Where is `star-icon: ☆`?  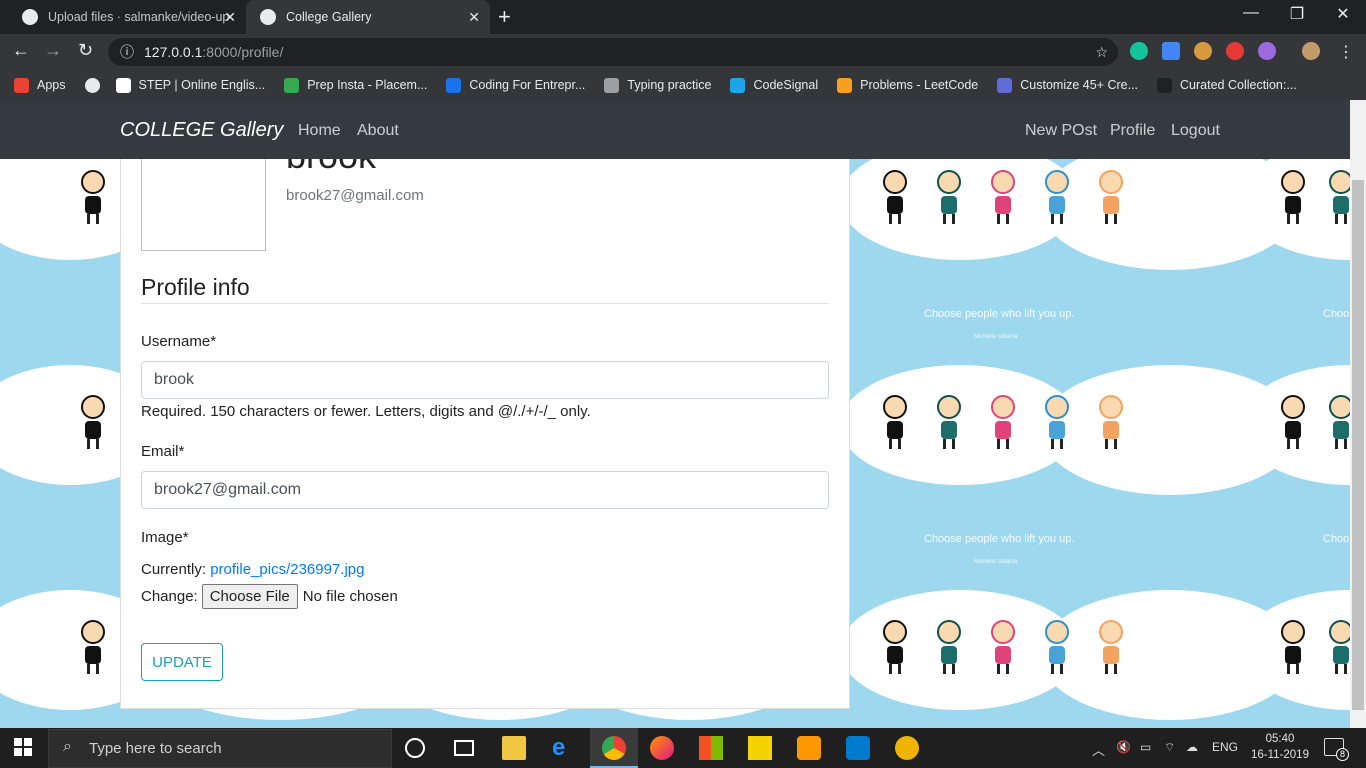 star-icon: ☆ is located at coordinates (1101, 52).